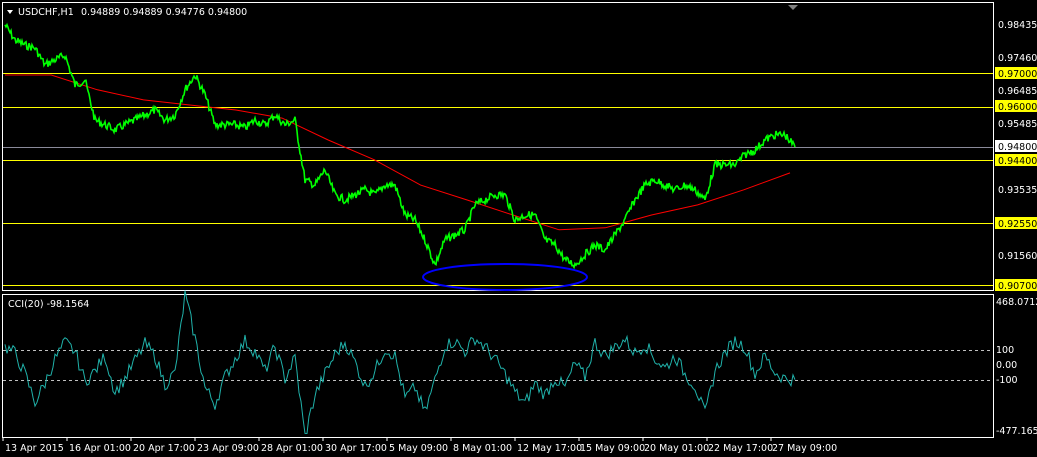 The image size is (1037, 457). I want to click on time-tick: 30 Apr 17:00, so click(356, 448).